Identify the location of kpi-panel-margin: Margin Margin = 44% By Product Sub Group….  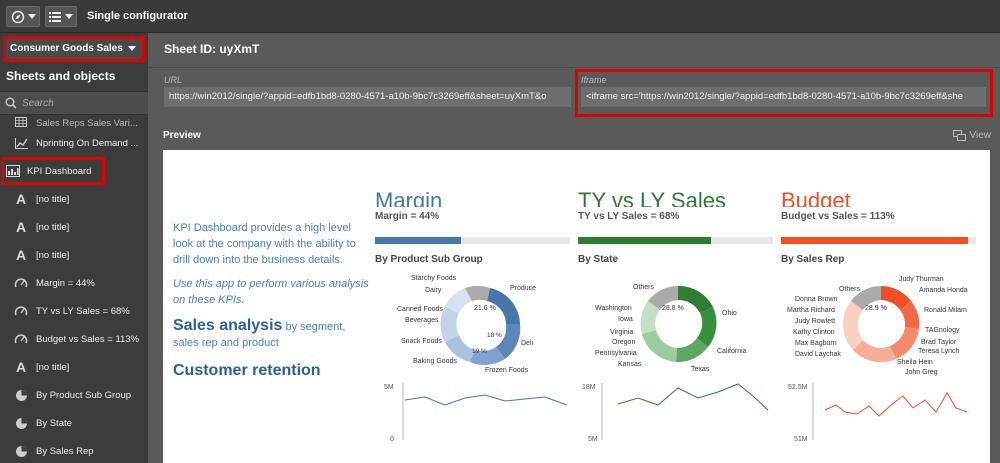
(472, 306).